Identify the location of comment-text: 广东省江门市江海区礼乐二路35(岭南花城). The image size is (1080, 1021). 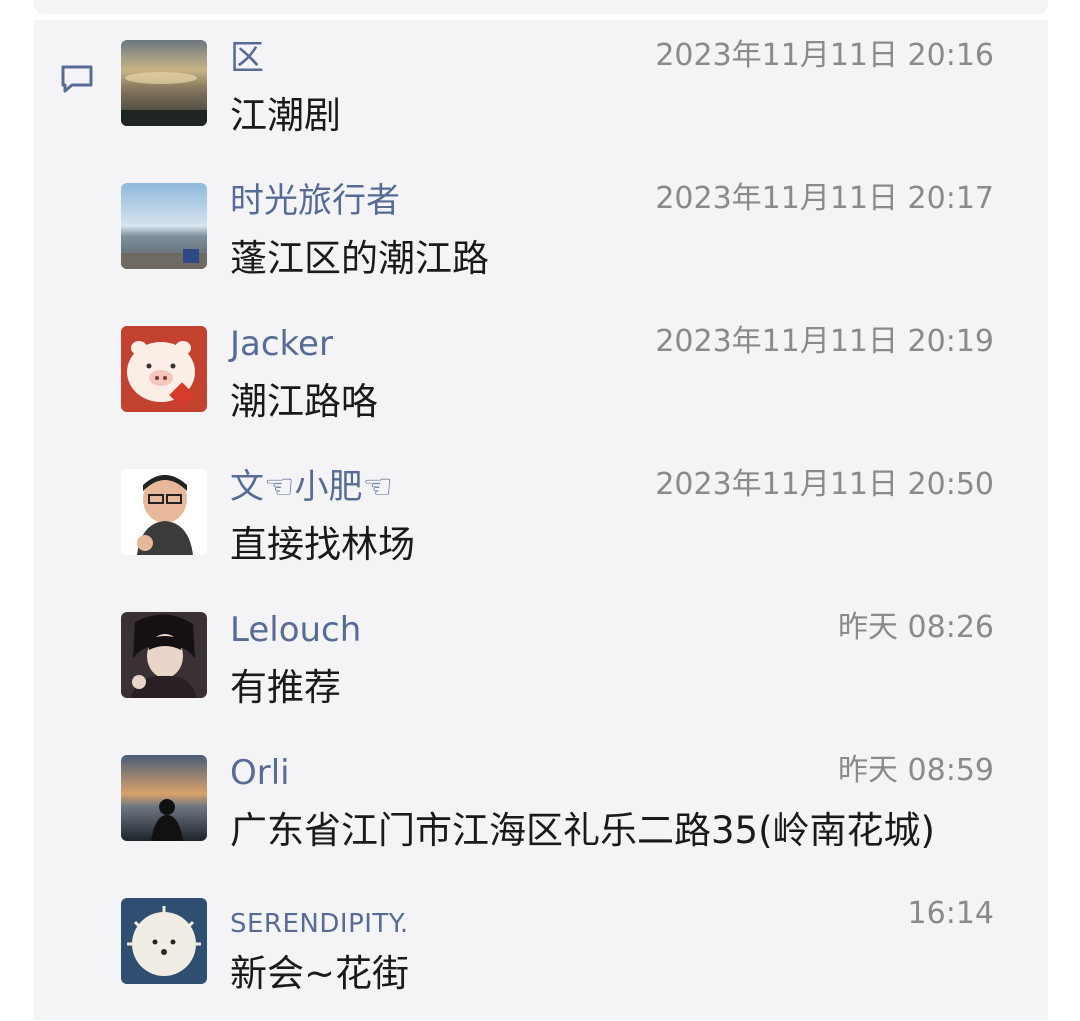
(582, 830).